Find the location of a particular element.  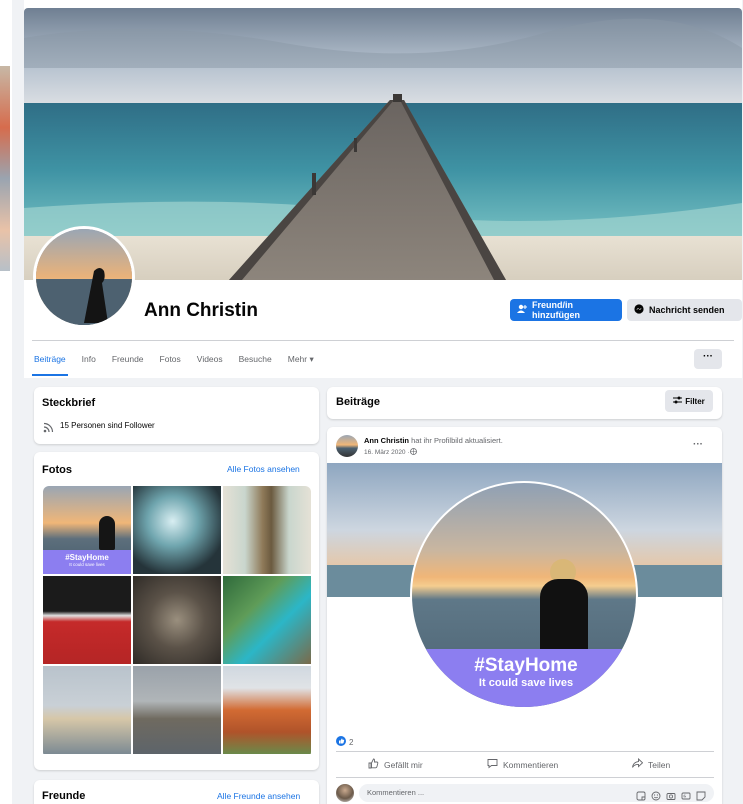

share-button: Teilen is located at coordinates (651, 764).